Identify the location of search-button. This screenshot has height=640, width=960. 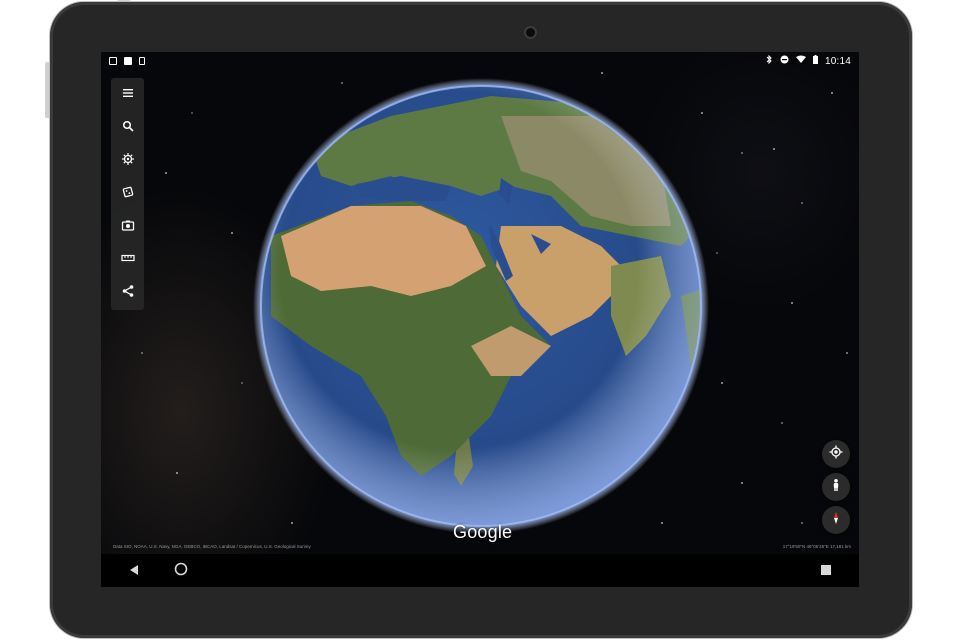
(127, 127).